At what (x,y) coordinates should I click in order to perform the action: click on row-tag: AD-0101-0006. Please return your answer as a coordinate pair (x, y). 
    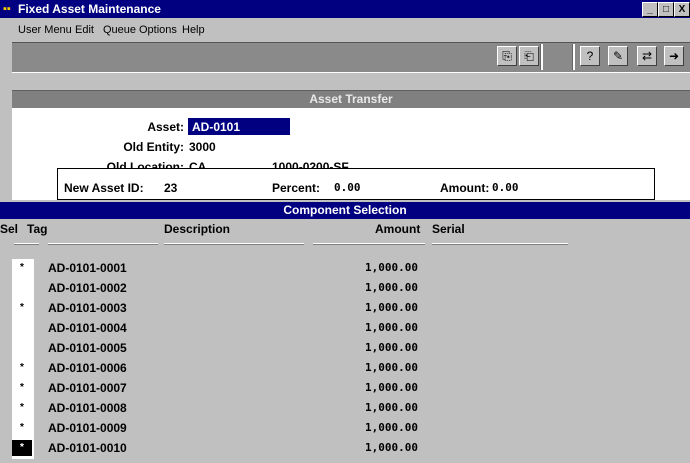
    Looking at the image, I should click on (87, 368).